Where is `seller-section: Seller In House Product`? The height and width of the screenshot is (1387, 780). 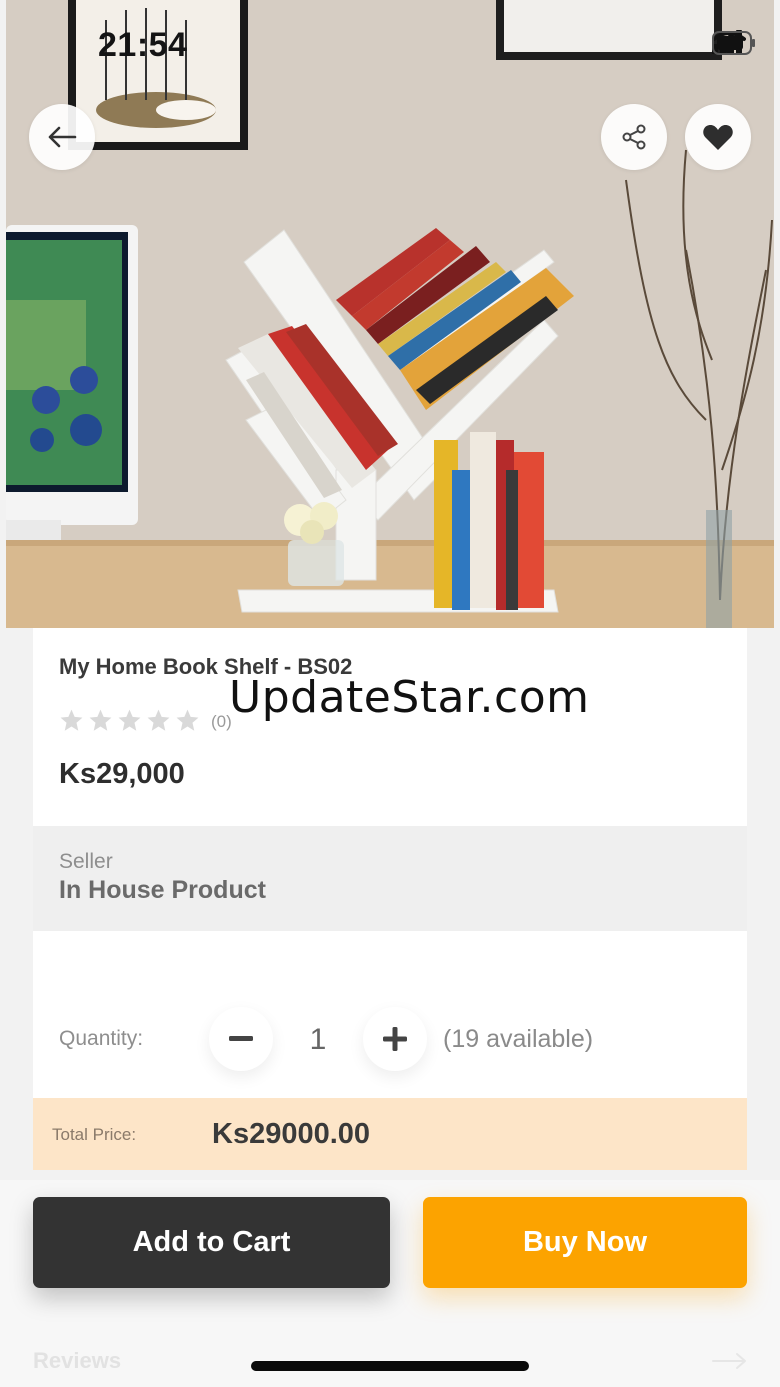
seller-section: Seller In House Product is located at coordinates (390, 878).